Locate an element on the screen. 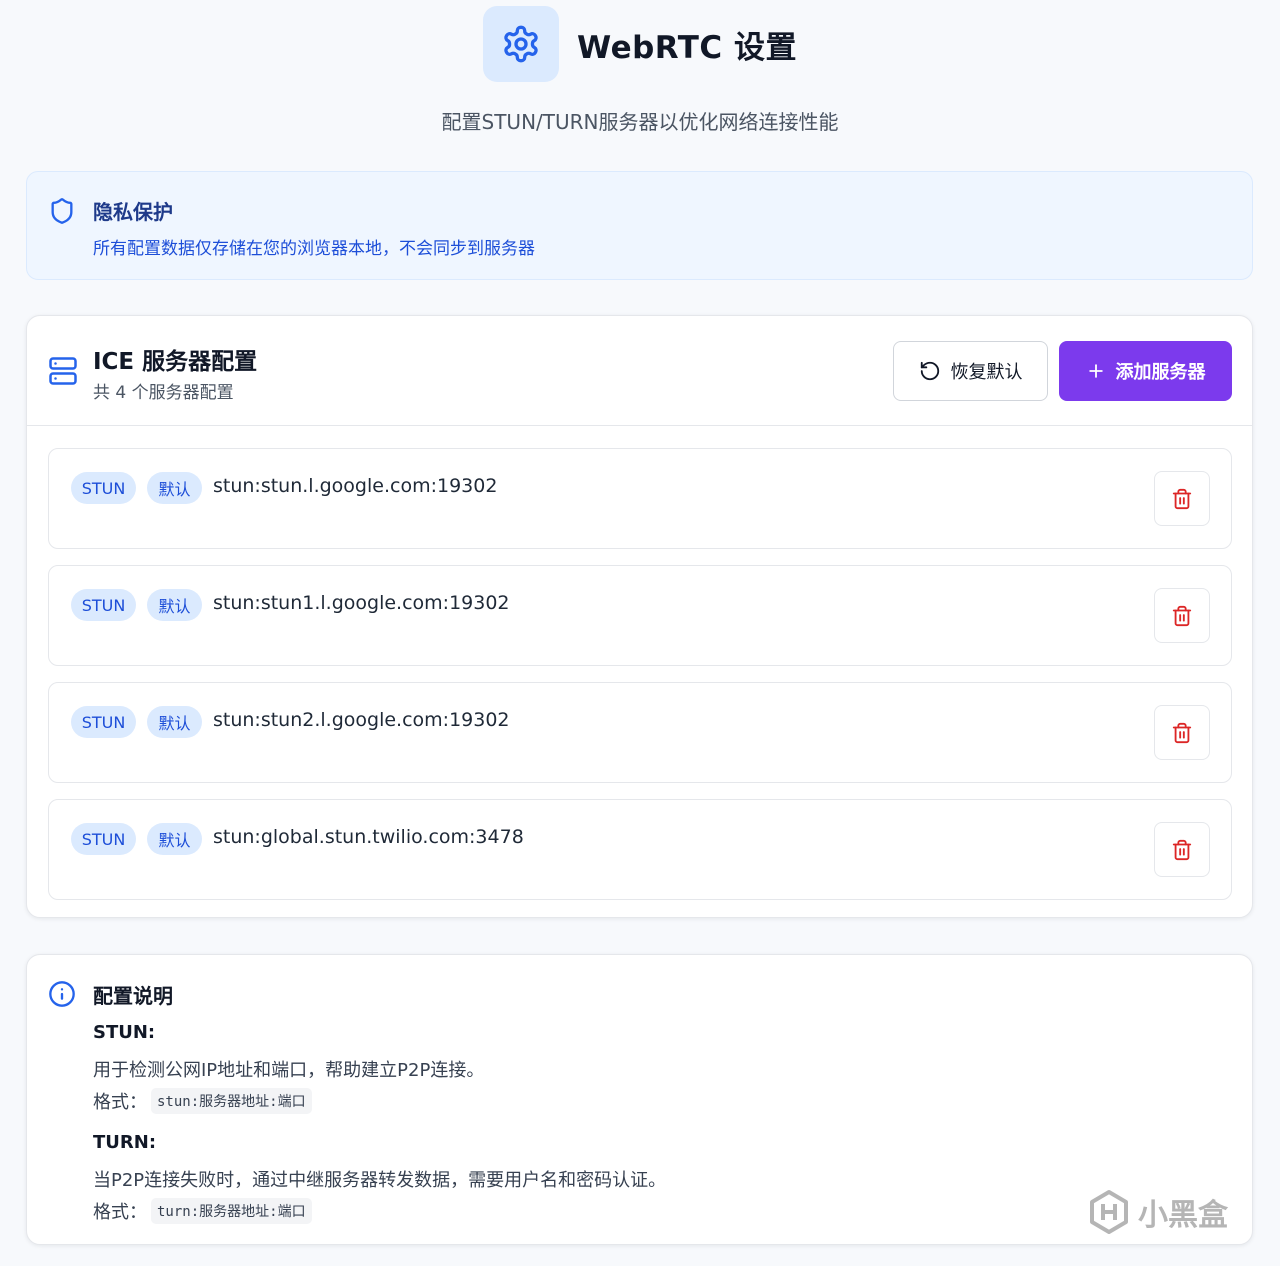  shield-icon is located at coordinates (62, 213).